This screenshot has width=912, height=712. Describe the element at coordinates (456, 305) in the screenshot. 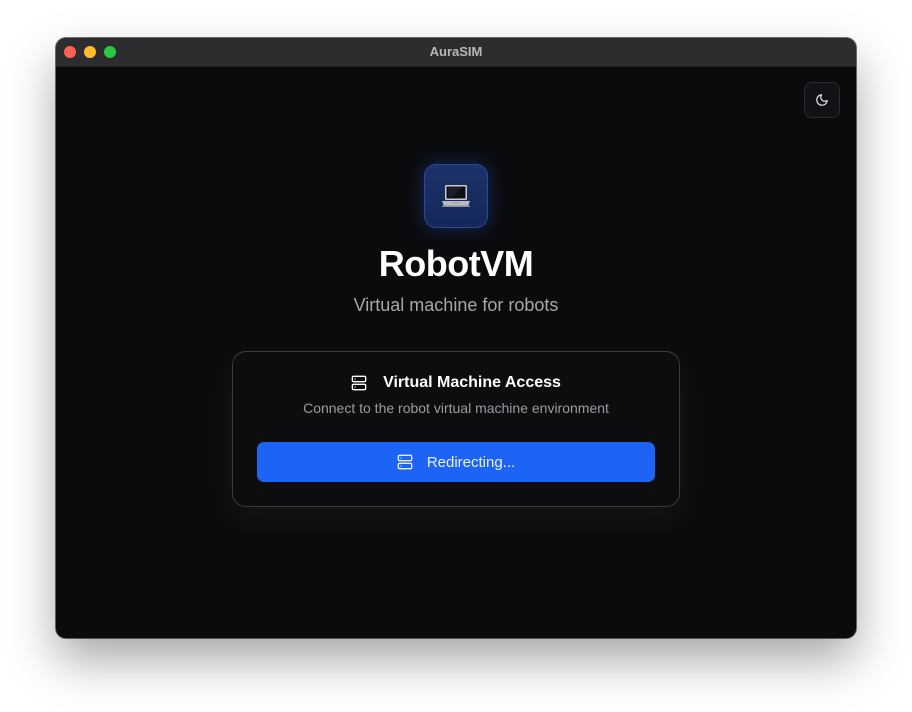

I see `app-tagline: Virtual machine for robots` at that location.